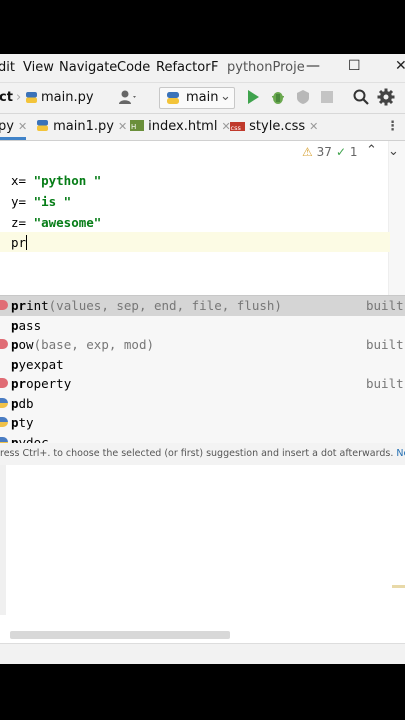 The height and width of the screenshot is (720, 405). Describe the element at coordinates (7, 67) in the screenshot. I see `menu-edit: dit` at that location.